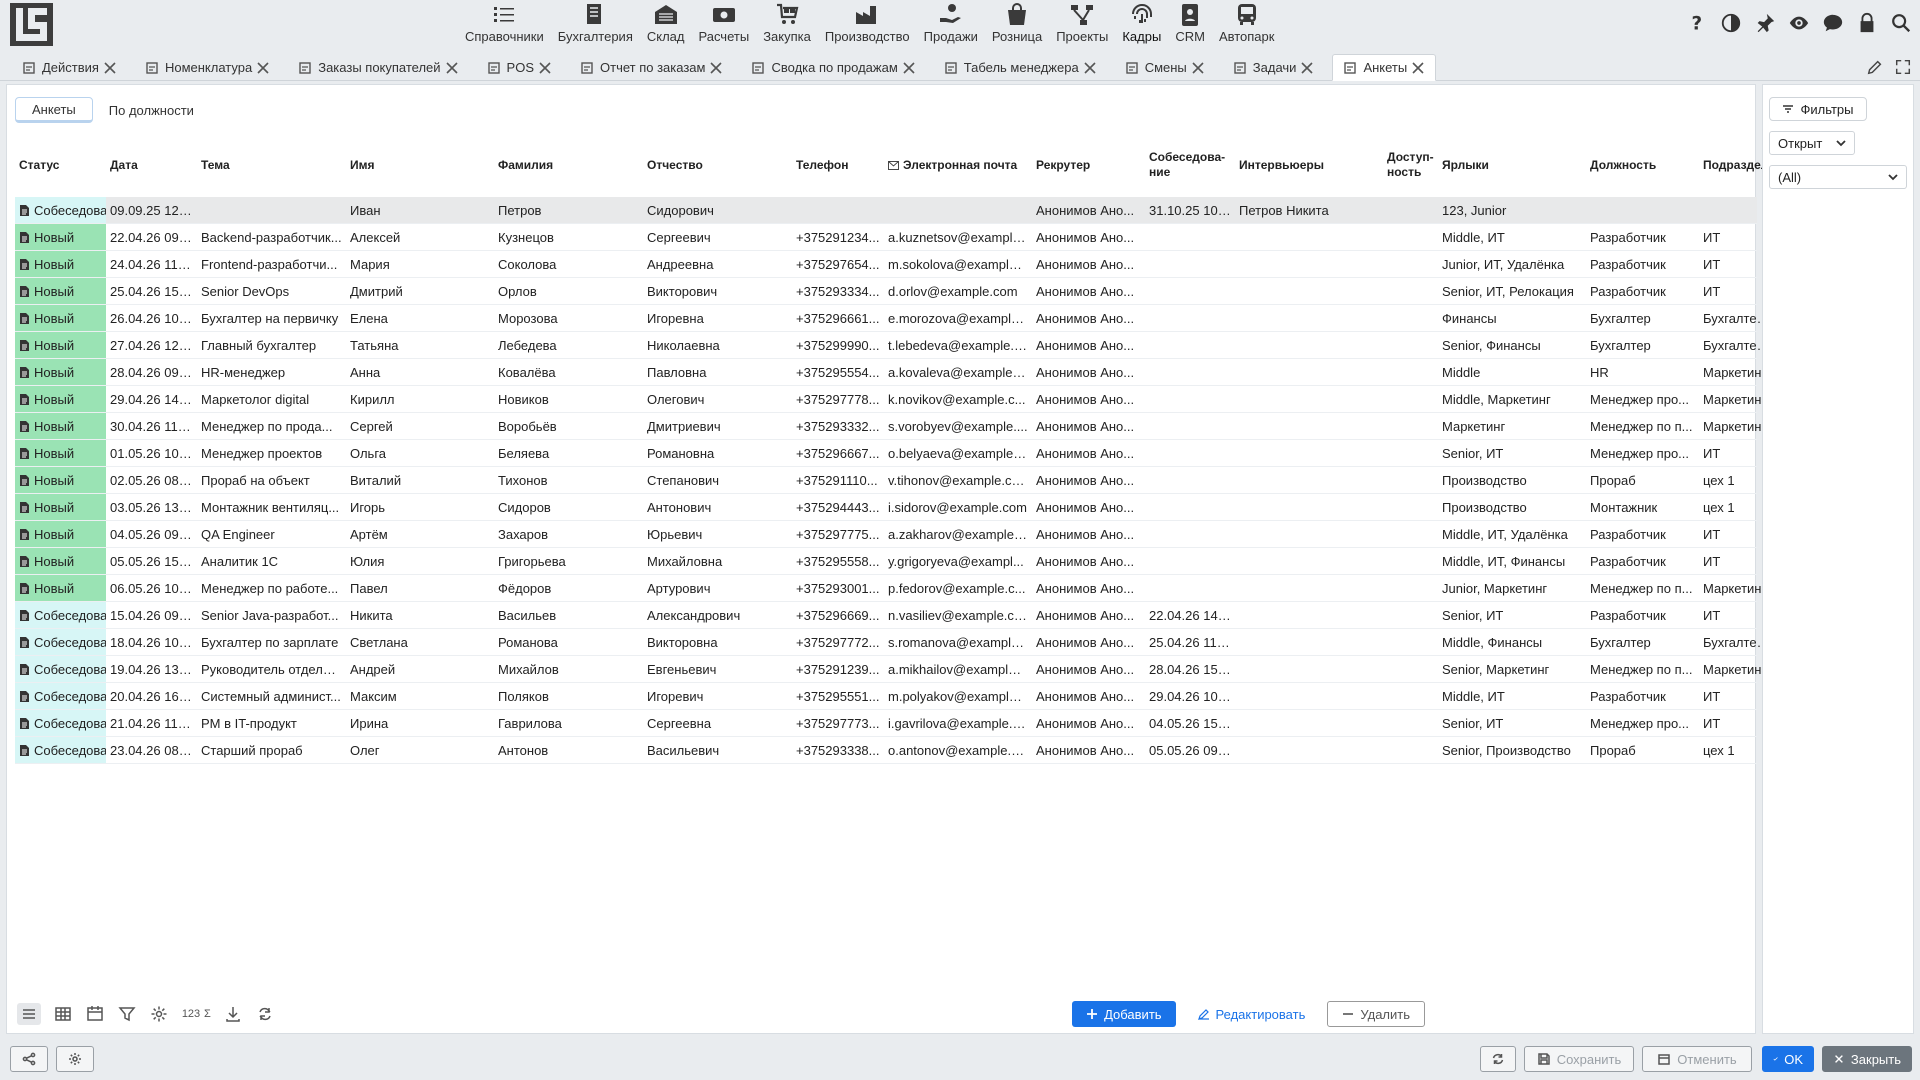 This screenshot has width=1920, height=1080. Describe the element at coordinates (1818, 109) in the screenshot. I see `filters-tab: Фильтры` at that location.